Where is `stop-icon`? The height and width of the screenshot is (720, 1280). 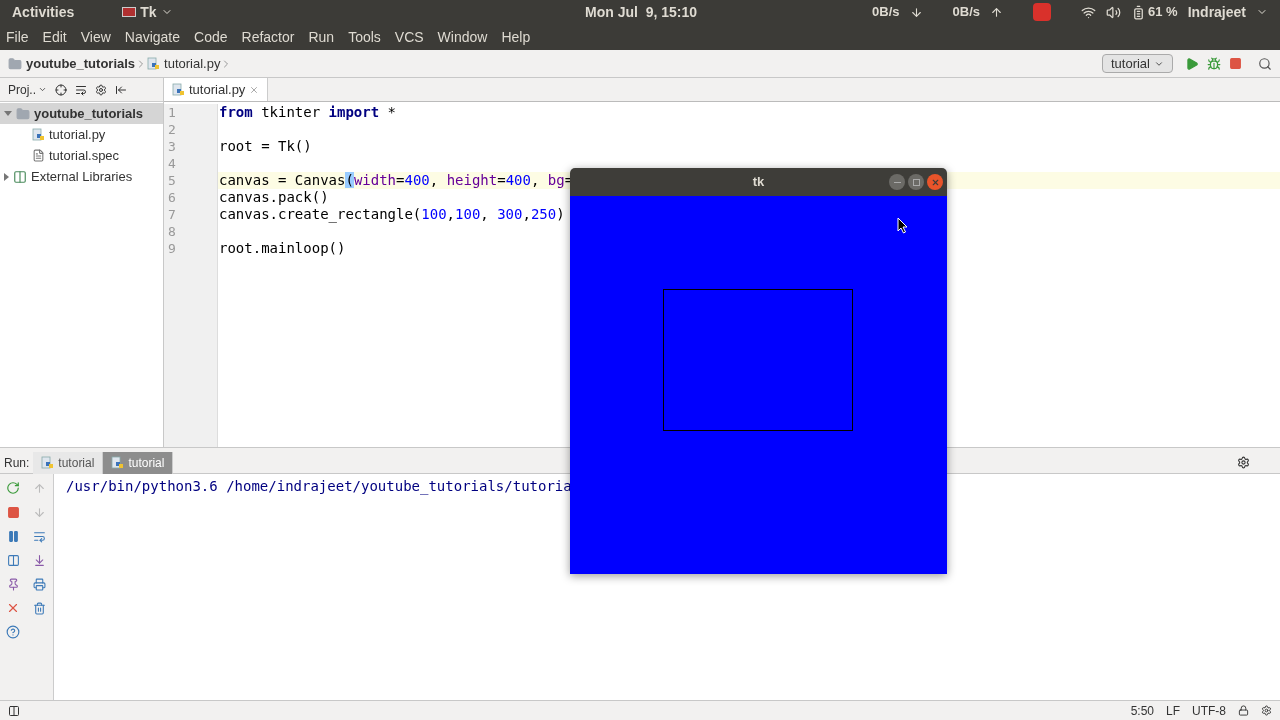
stop-icon is located at coordinates (1235, 63).